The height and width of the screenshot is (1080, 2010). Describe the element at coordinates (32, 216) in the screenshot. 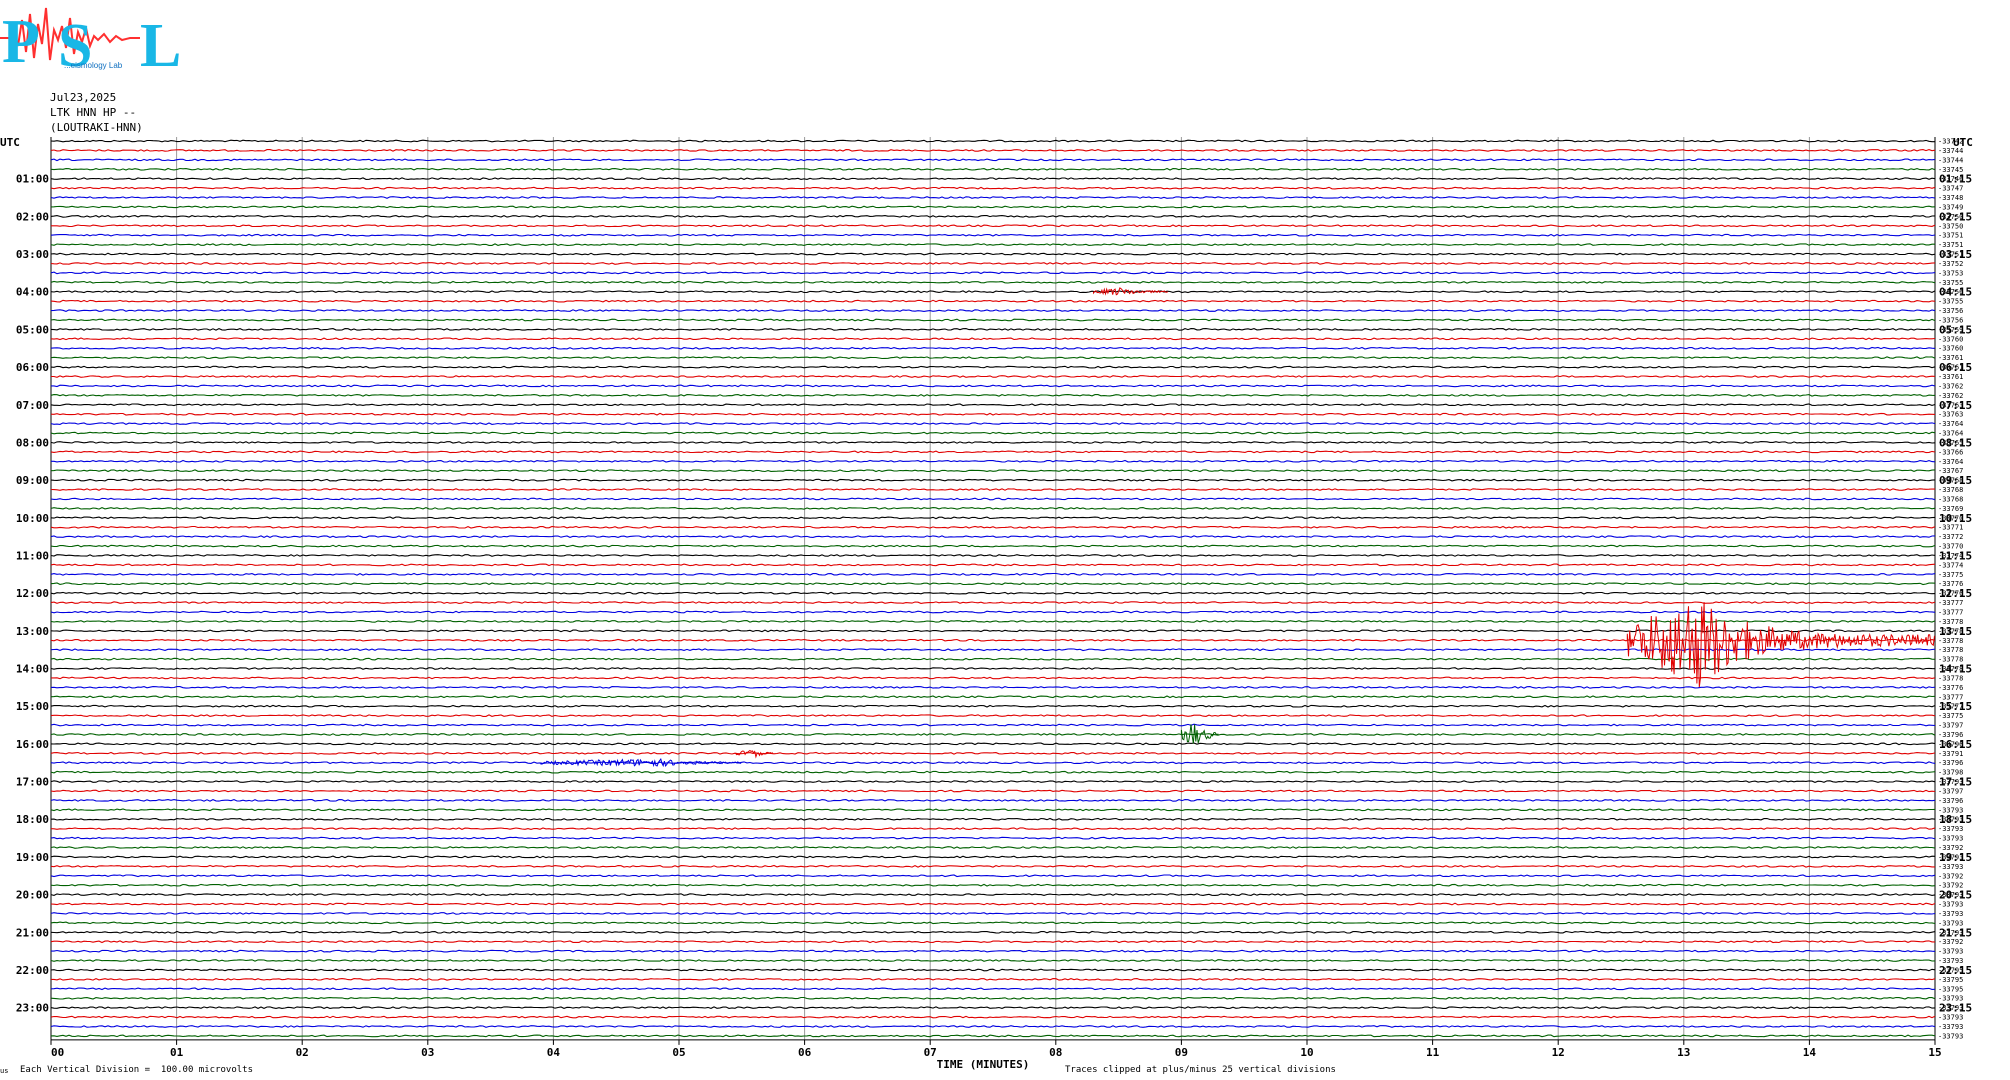

I see `left-time-label: 02:00` at that location.